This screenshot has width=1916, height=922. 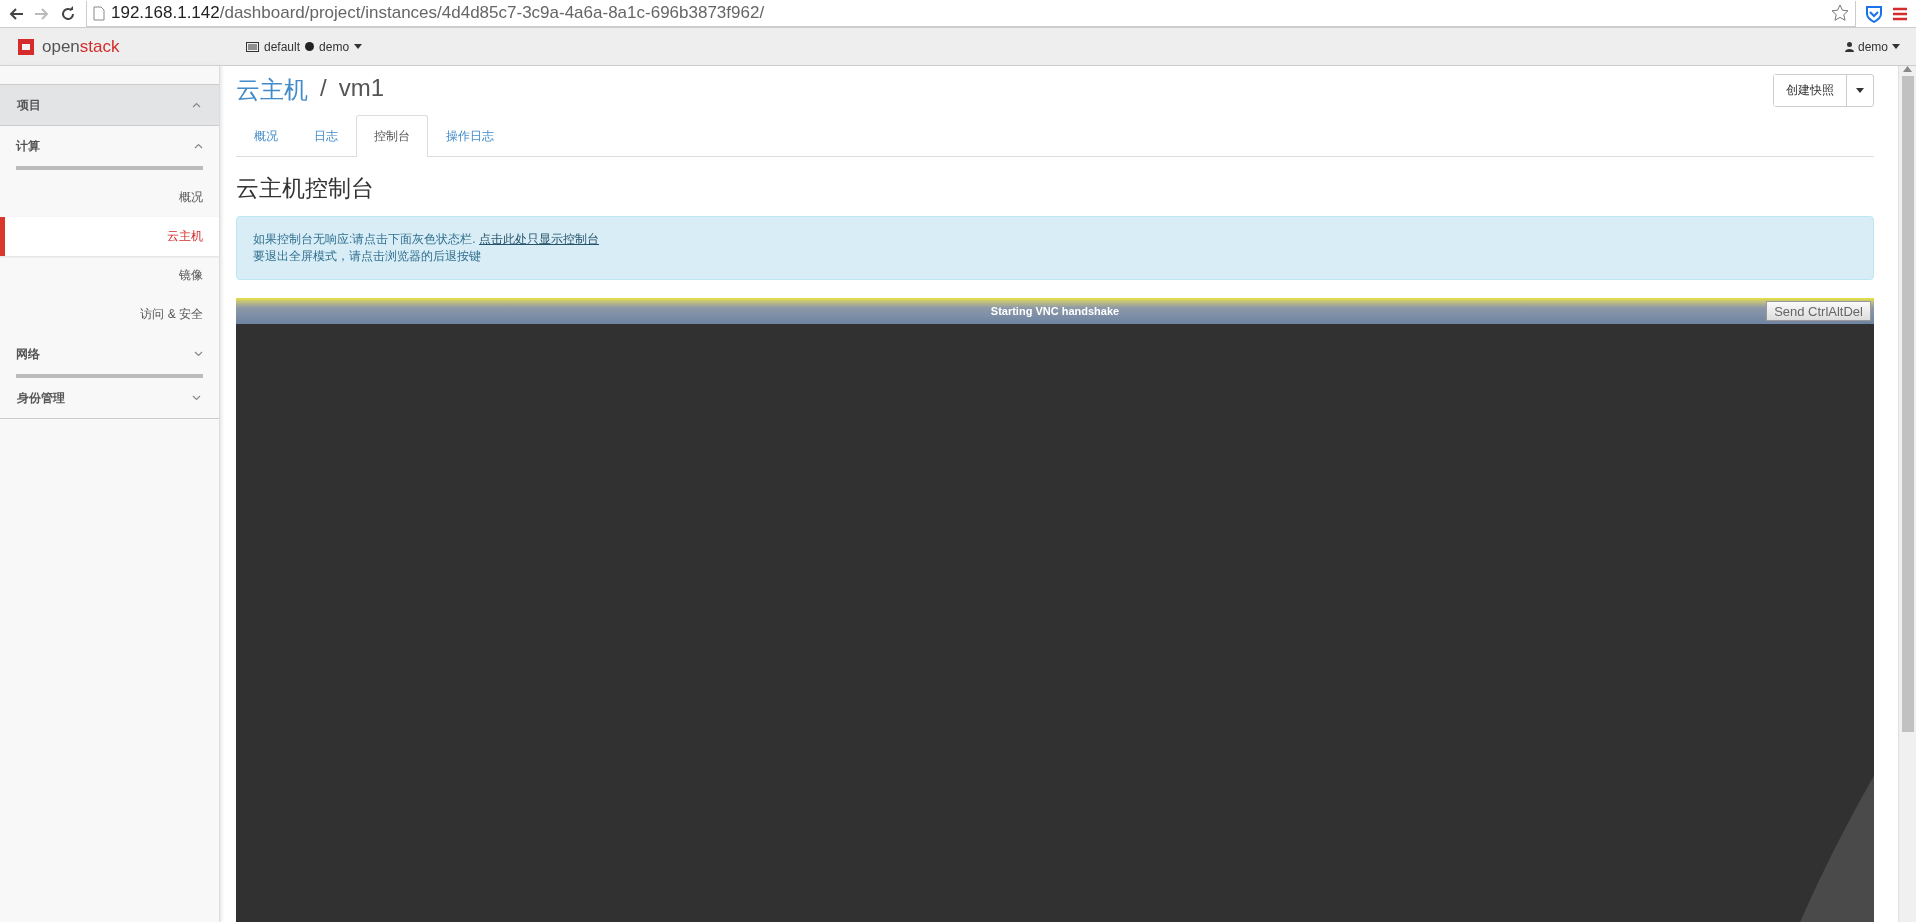 I want to click on scrollbar, so click(x=1907, y=494).